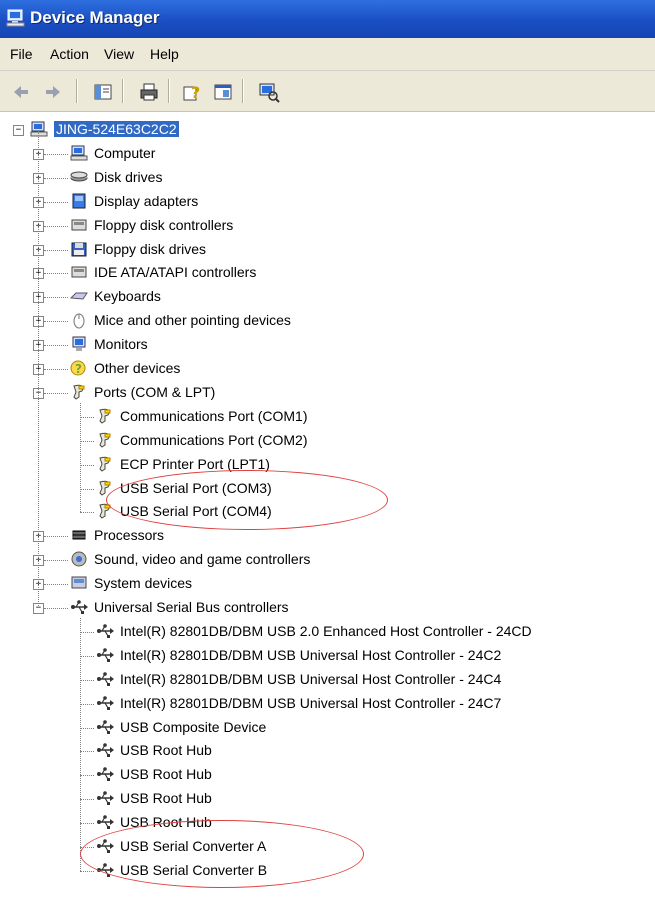 Image resolution: width=655 pixels, height=911 pixels. What do you see at coordinates (223, 92) in the screenshot?
I see `properties-icon` at bounding box center [223, 92].